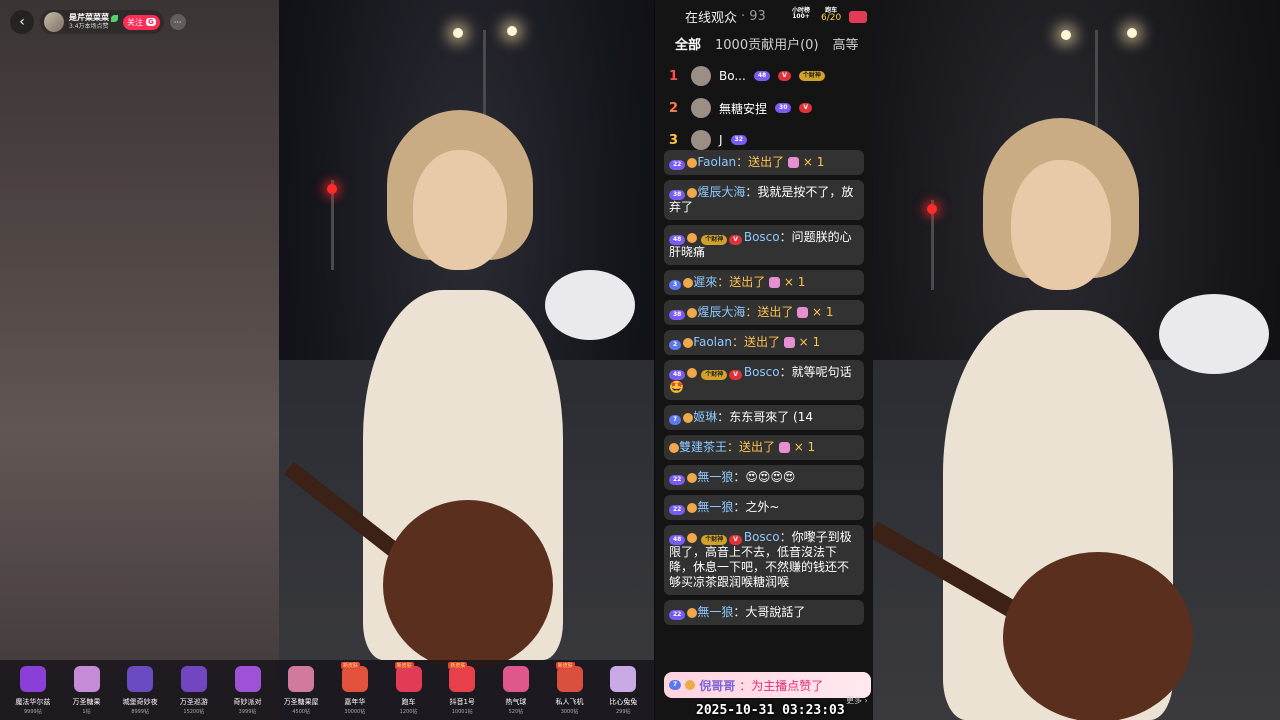 This screenshot has width=1280, height=720. What do you see at coordinates (332, 189) in the screenshot?
I see `traffic-light` at bounding box center [332, 189].